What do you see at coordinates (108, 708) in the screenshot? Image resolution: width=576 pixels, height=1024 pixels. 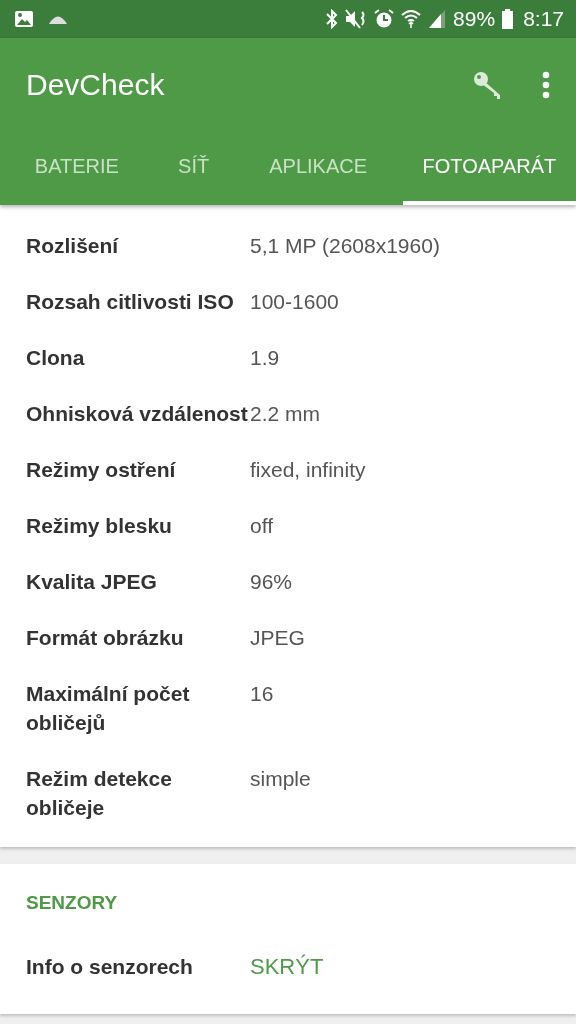 I see `property-label: Maximální počet obličejů` at bounding box center [108, 708].